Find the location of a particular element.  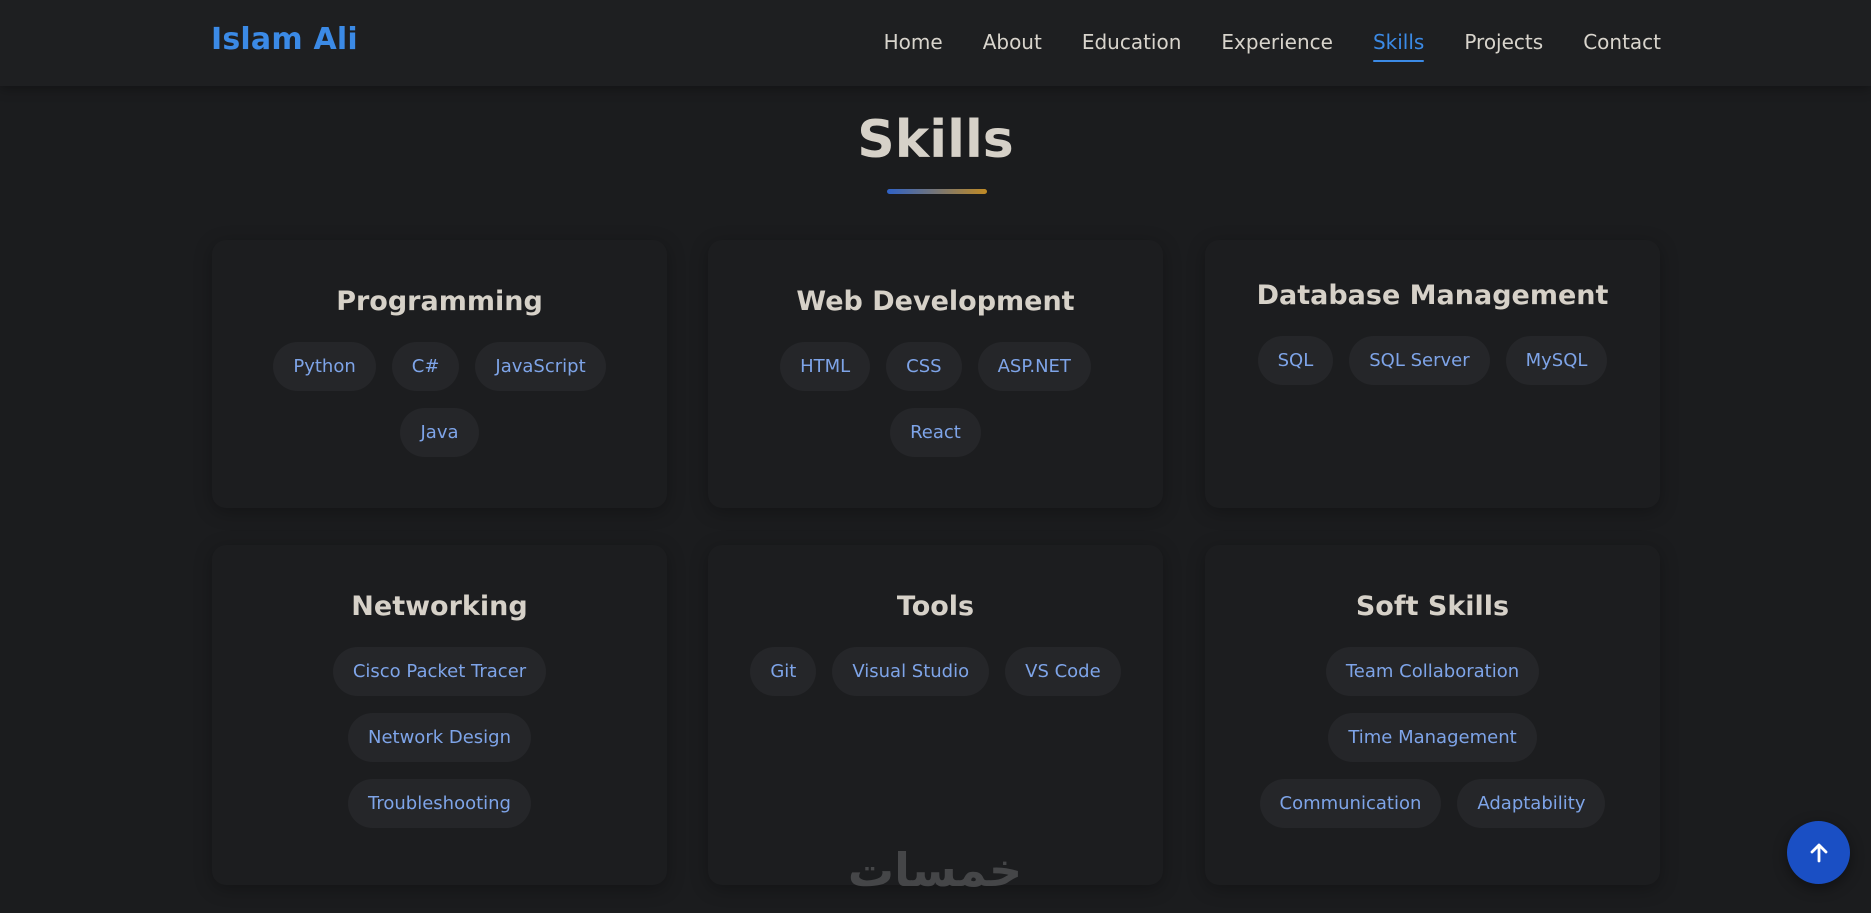

card-title: Web Development is located at coordinates (935, 301).